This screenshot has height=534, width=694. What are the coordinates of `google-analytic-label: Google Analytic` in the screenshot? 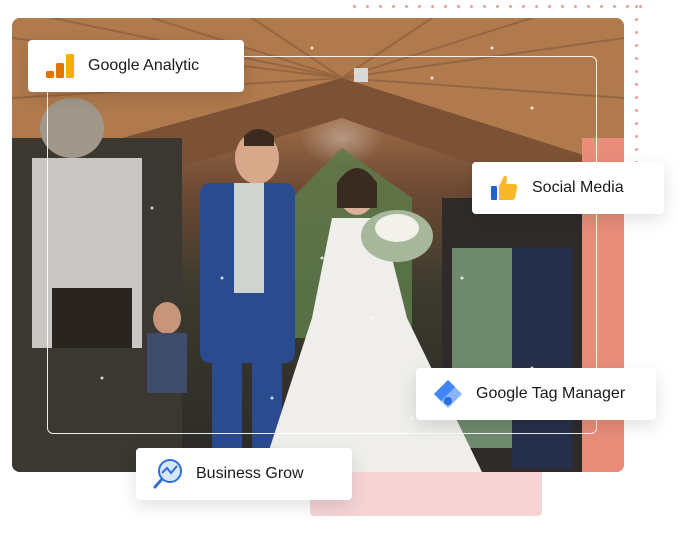 It's located at (144, 65).